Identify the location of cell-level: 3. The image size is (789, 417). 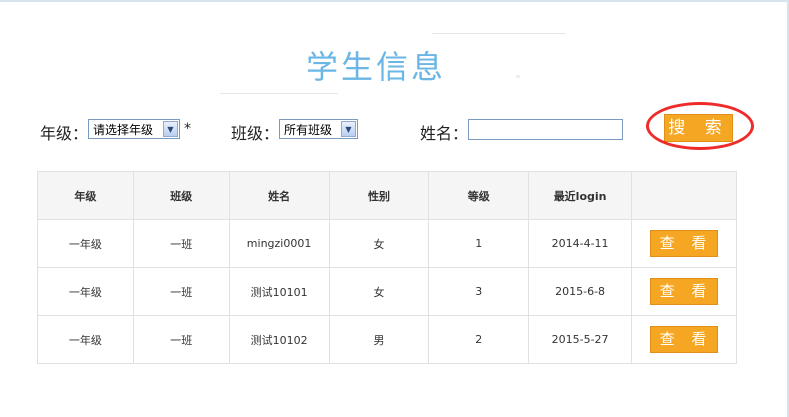
(479, 291).